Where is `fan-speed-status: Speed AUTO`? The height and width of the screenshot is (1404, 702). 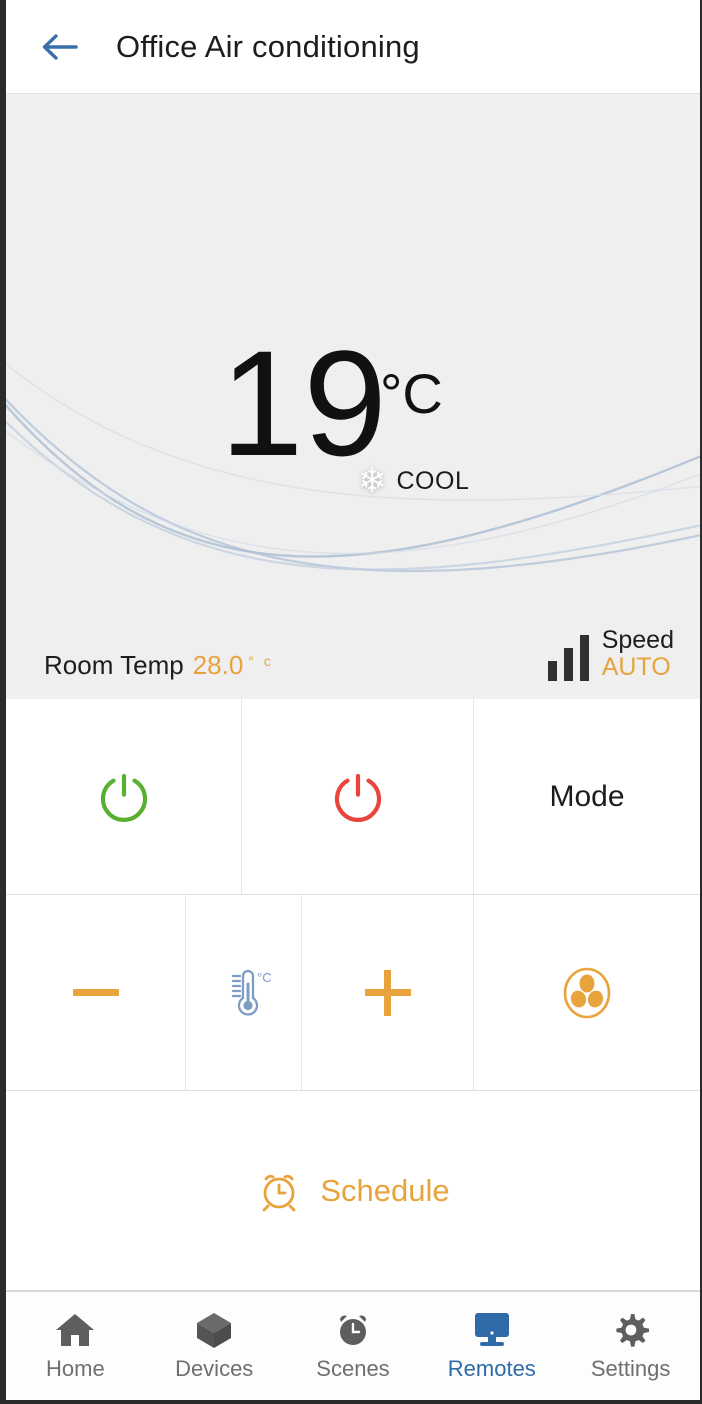 fan-speed-status: Speed AUTO is located at coordinates (610, 653).